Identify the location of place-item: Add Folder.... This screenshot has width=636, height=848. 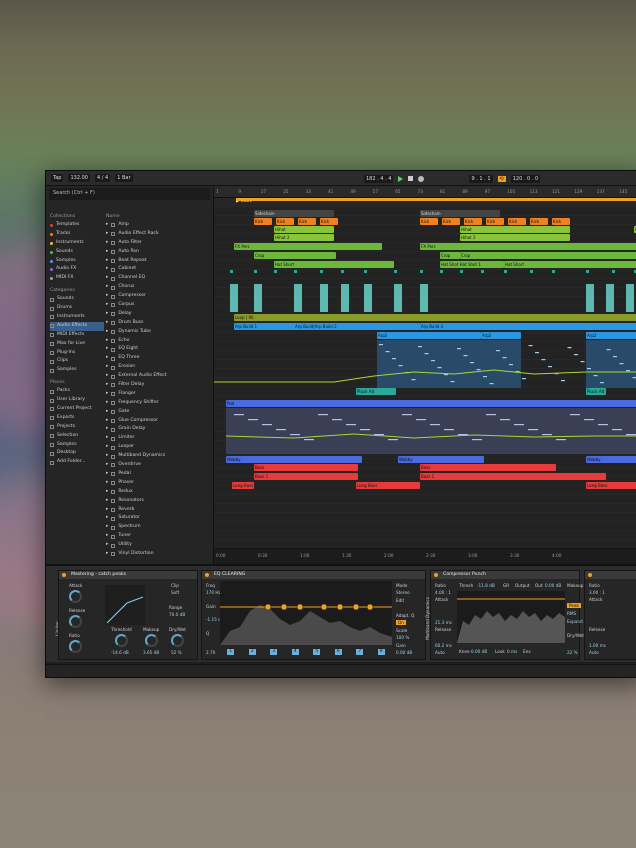
(77, 462).